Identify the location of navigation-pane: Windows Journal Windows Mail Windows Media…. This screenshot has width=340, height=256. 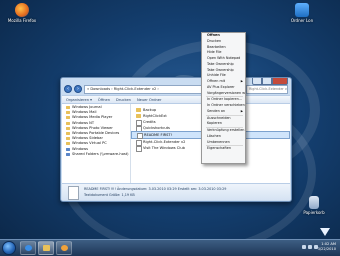
(96, 143).